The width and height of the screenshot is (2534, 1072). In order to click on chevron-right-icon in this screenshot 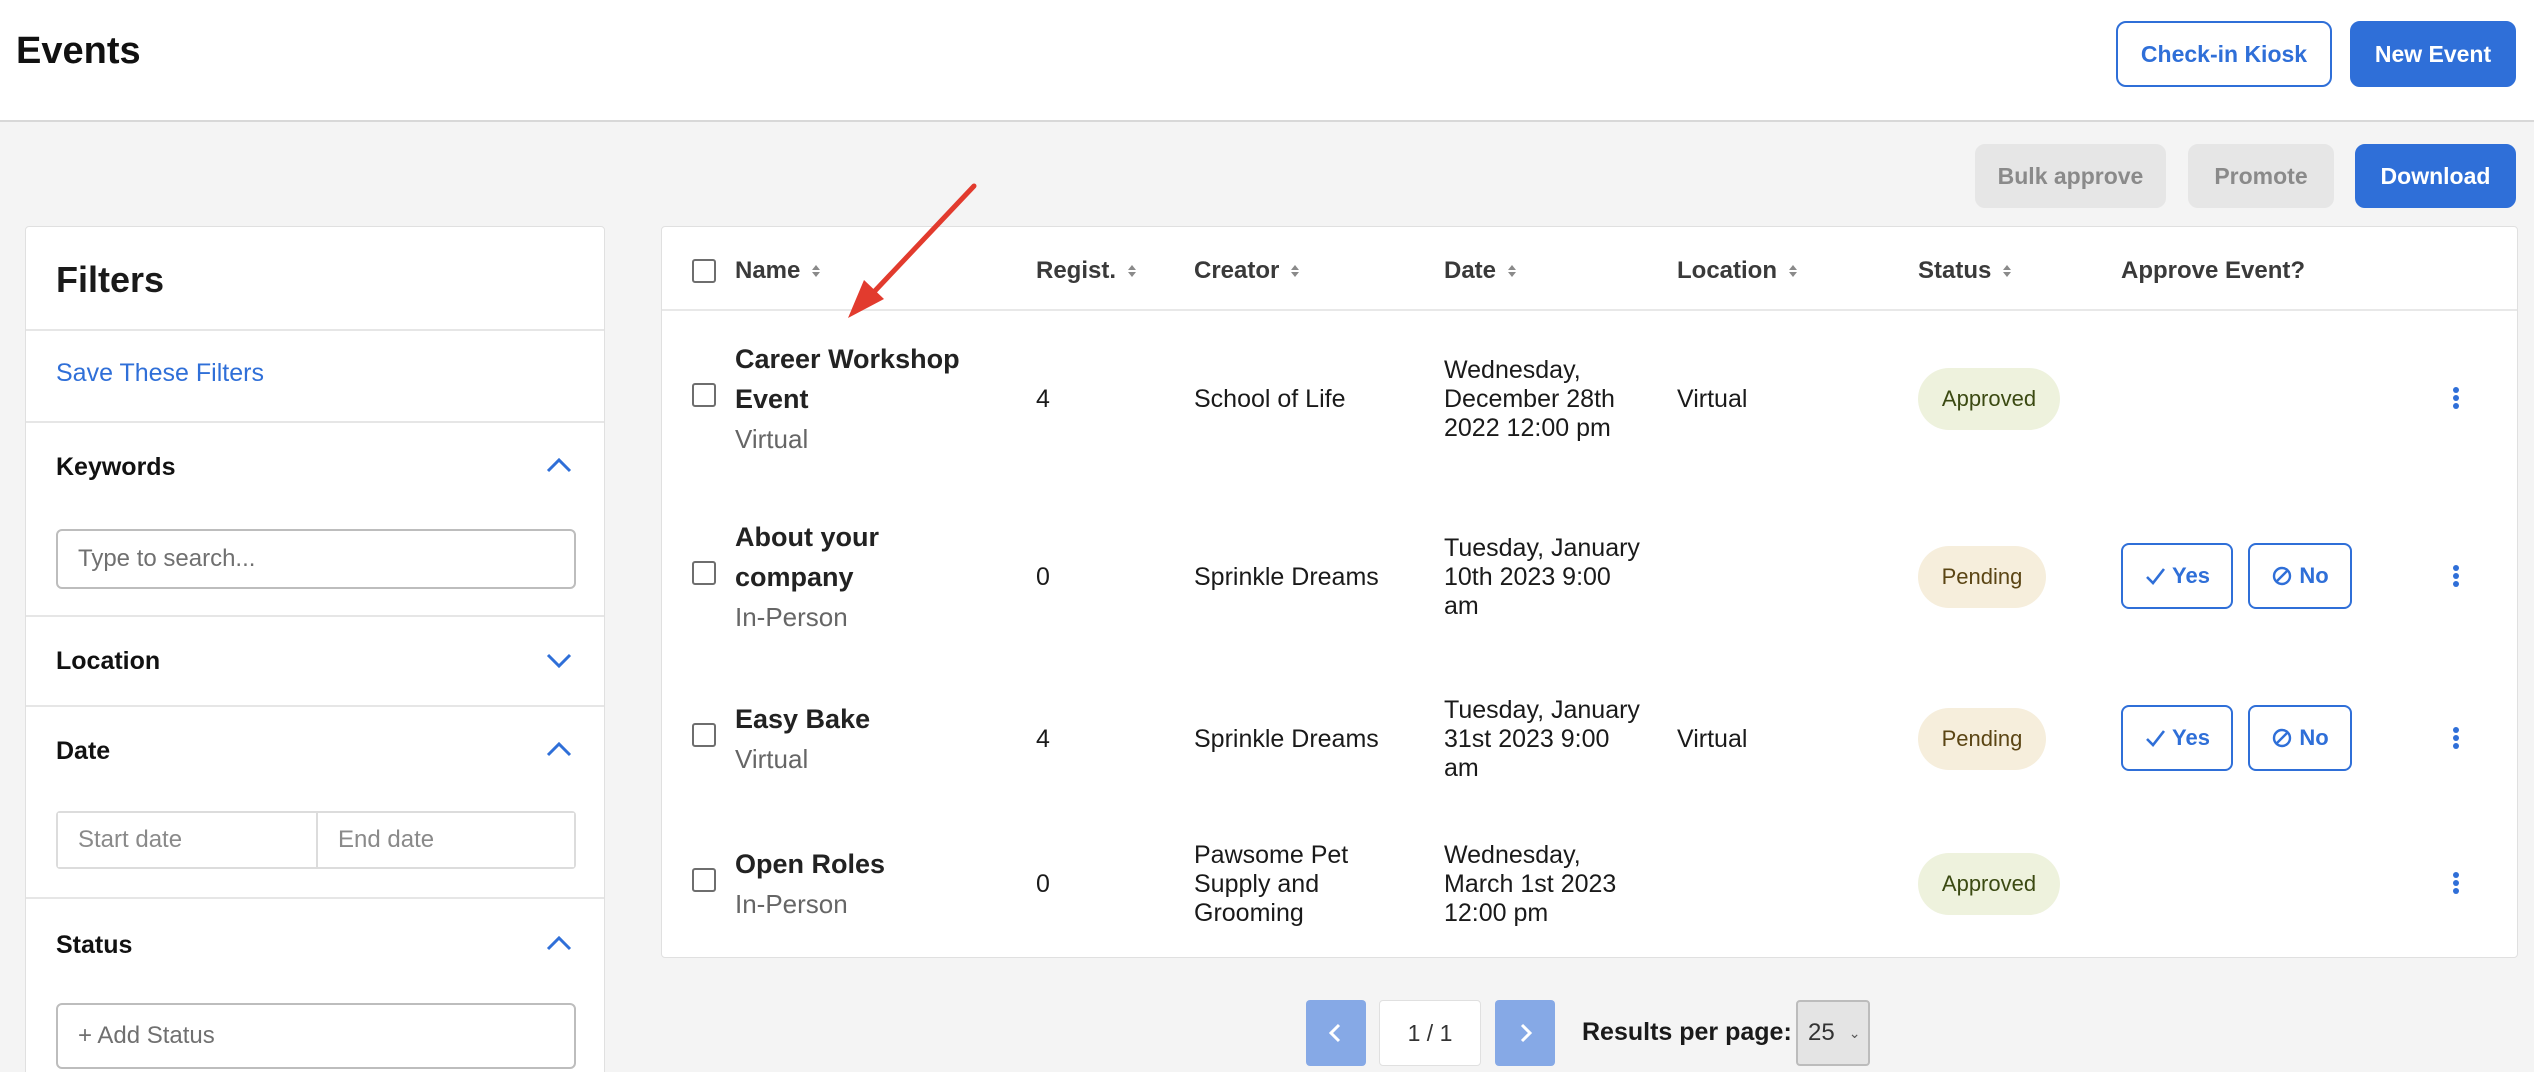, I will do `click(1526, 1033)`.